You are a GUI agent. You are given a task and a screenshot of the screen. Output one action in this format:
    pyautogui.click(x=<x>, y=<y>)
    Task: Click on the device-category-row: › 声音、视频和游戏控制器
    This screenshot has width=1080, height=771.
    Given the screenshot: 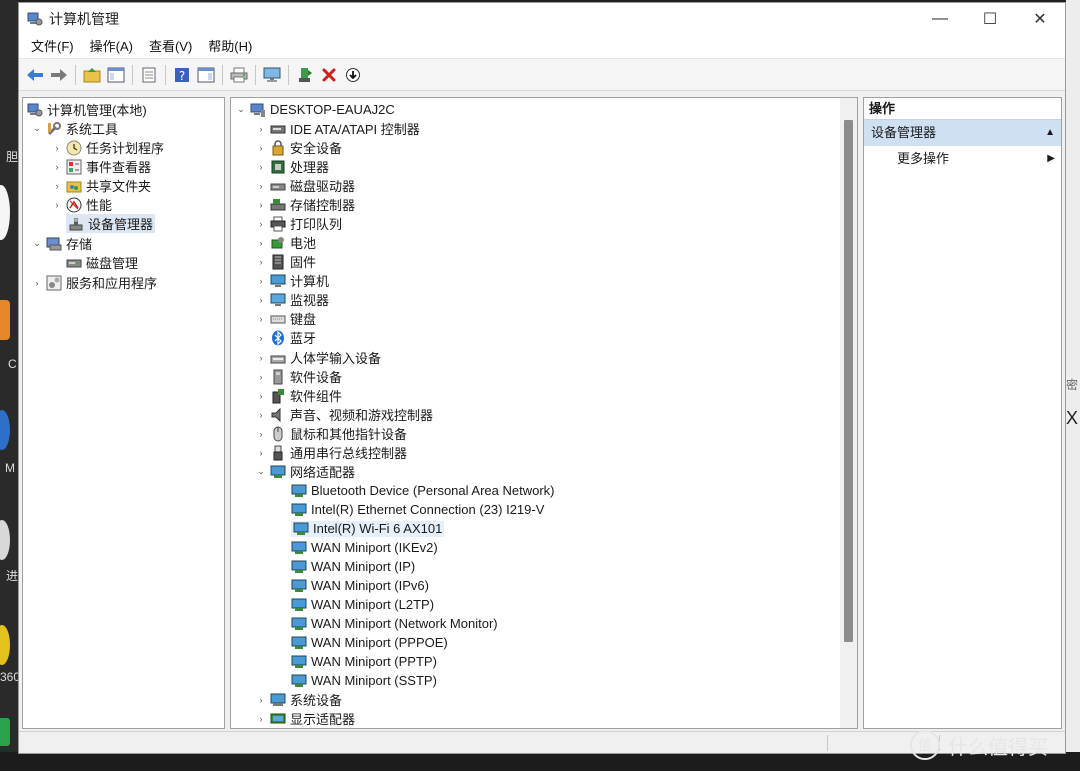 What is the action you would take?
    pyautogui.click(x=344, y=414)
    